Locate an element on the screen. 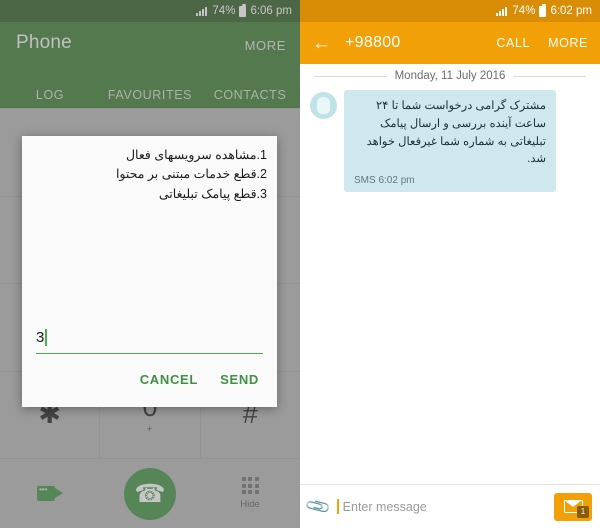  status-bar-right: 74% 6:02 pm is located at coordinates (450, 11).